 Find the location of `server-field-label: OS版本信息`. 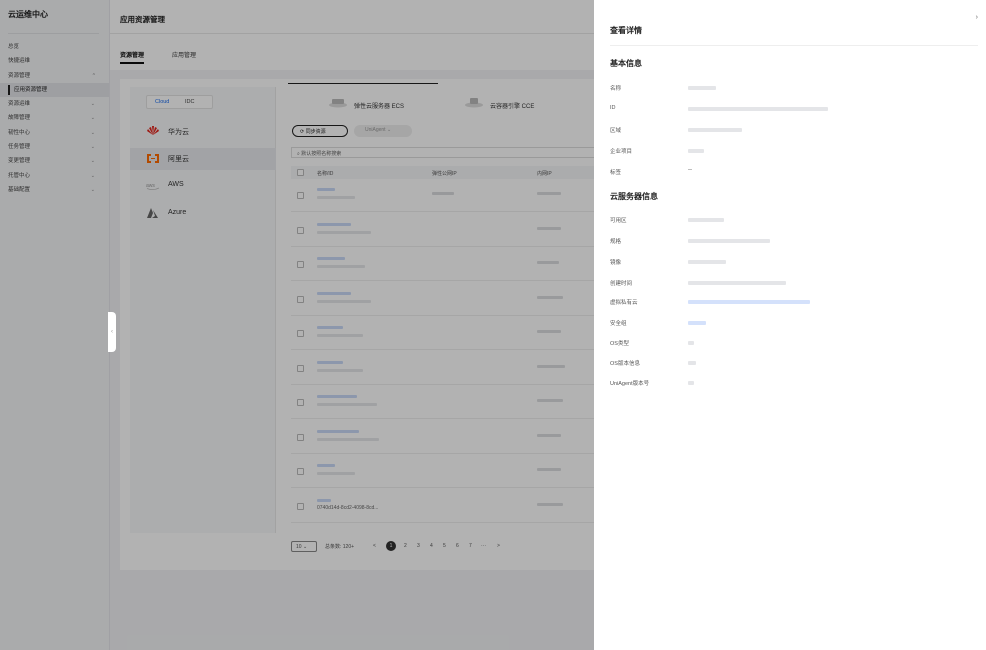

server-field-label: OS版本信息 is located at coordinates (625, 364).